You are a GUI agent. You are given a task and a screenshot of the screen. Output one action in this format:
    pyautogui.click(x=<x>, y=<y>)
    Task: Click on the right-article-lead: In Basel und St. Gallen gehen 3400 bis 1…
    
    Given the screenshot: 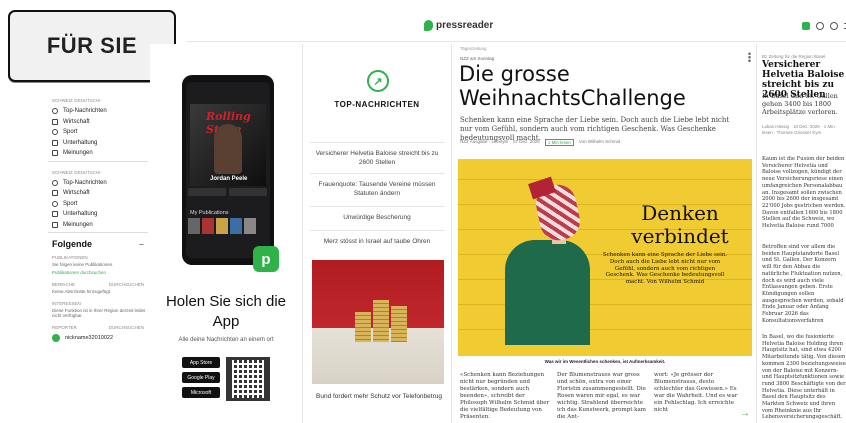 What is the action you would take?
    pyautogui.click(x=800, y=104)
    